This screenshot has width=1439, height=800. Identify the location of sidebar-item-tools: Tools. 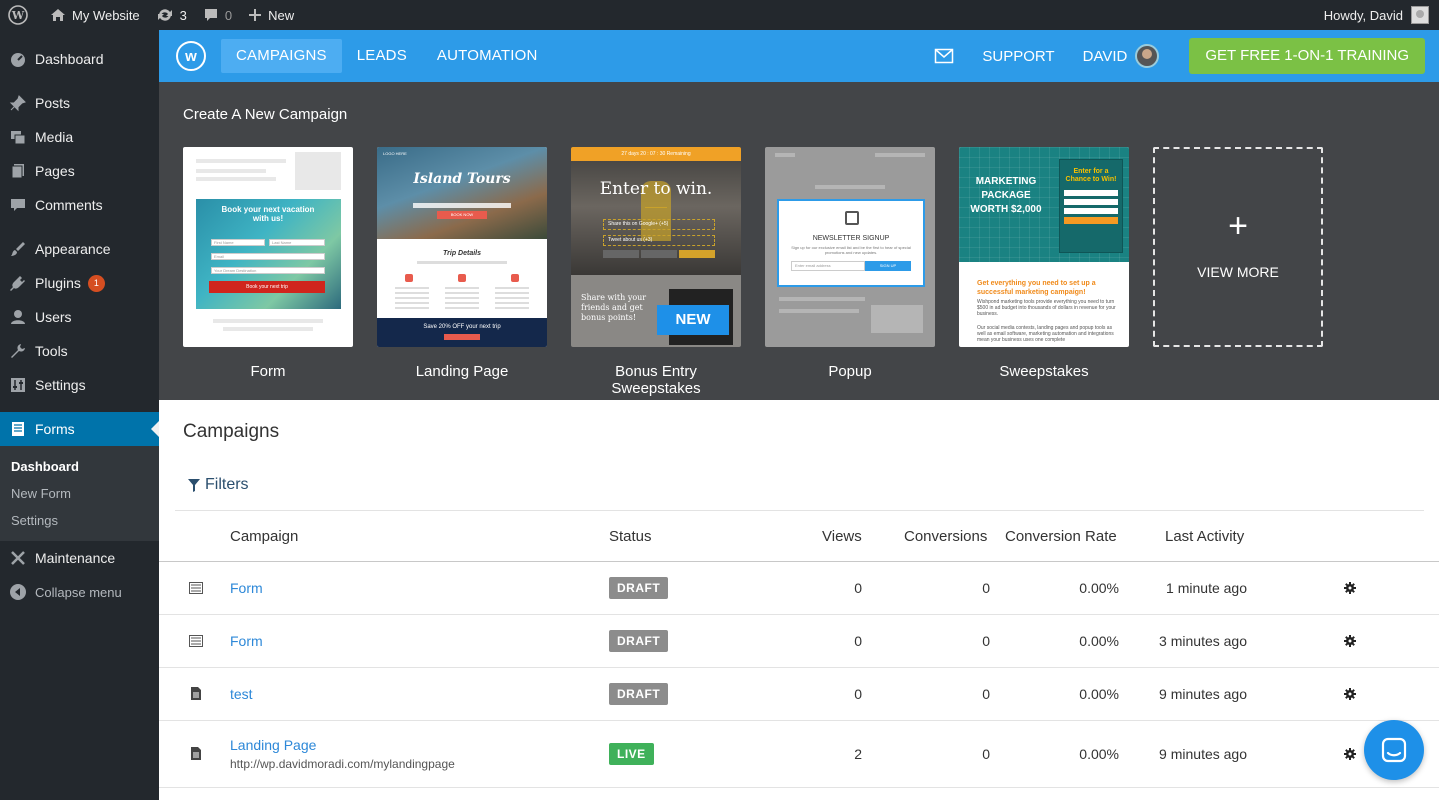
(79, 351).